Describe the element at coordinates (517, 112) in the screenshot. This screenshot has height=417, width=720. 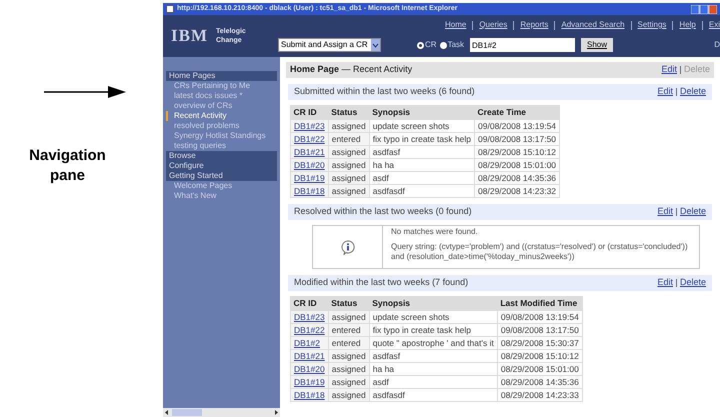
I see `column-header: Create Time` at that location.